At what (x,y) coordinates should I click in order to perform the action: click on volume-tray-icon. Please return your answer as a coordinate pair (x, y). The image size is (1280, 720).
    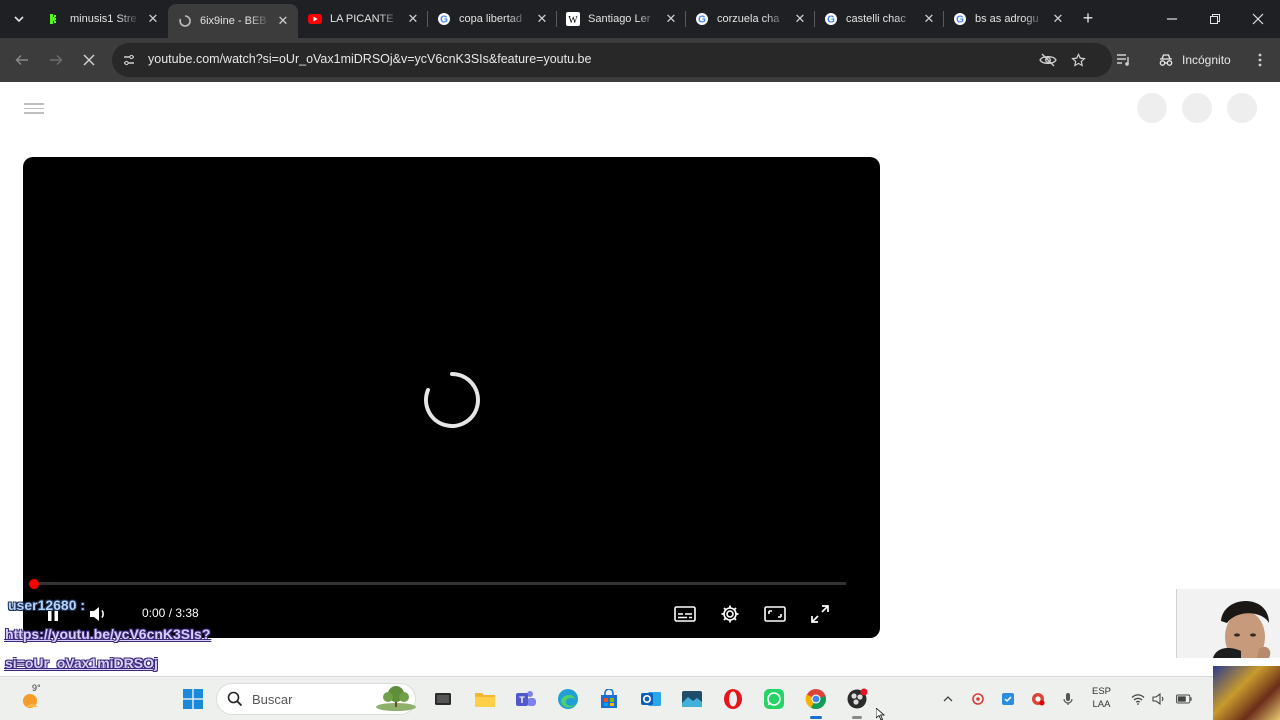
    Looking at the image, I should click on (1159, 699).